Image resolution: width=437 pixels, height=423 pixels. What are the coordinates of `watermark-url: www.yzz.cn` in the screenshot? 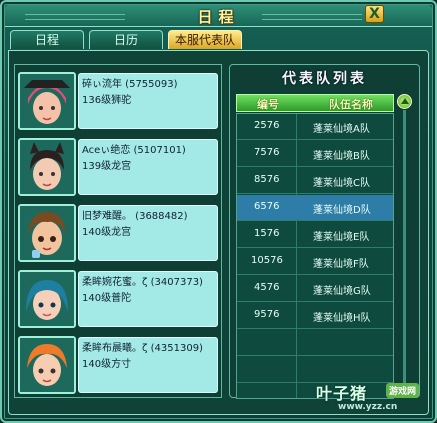 It's located at (368, 407).